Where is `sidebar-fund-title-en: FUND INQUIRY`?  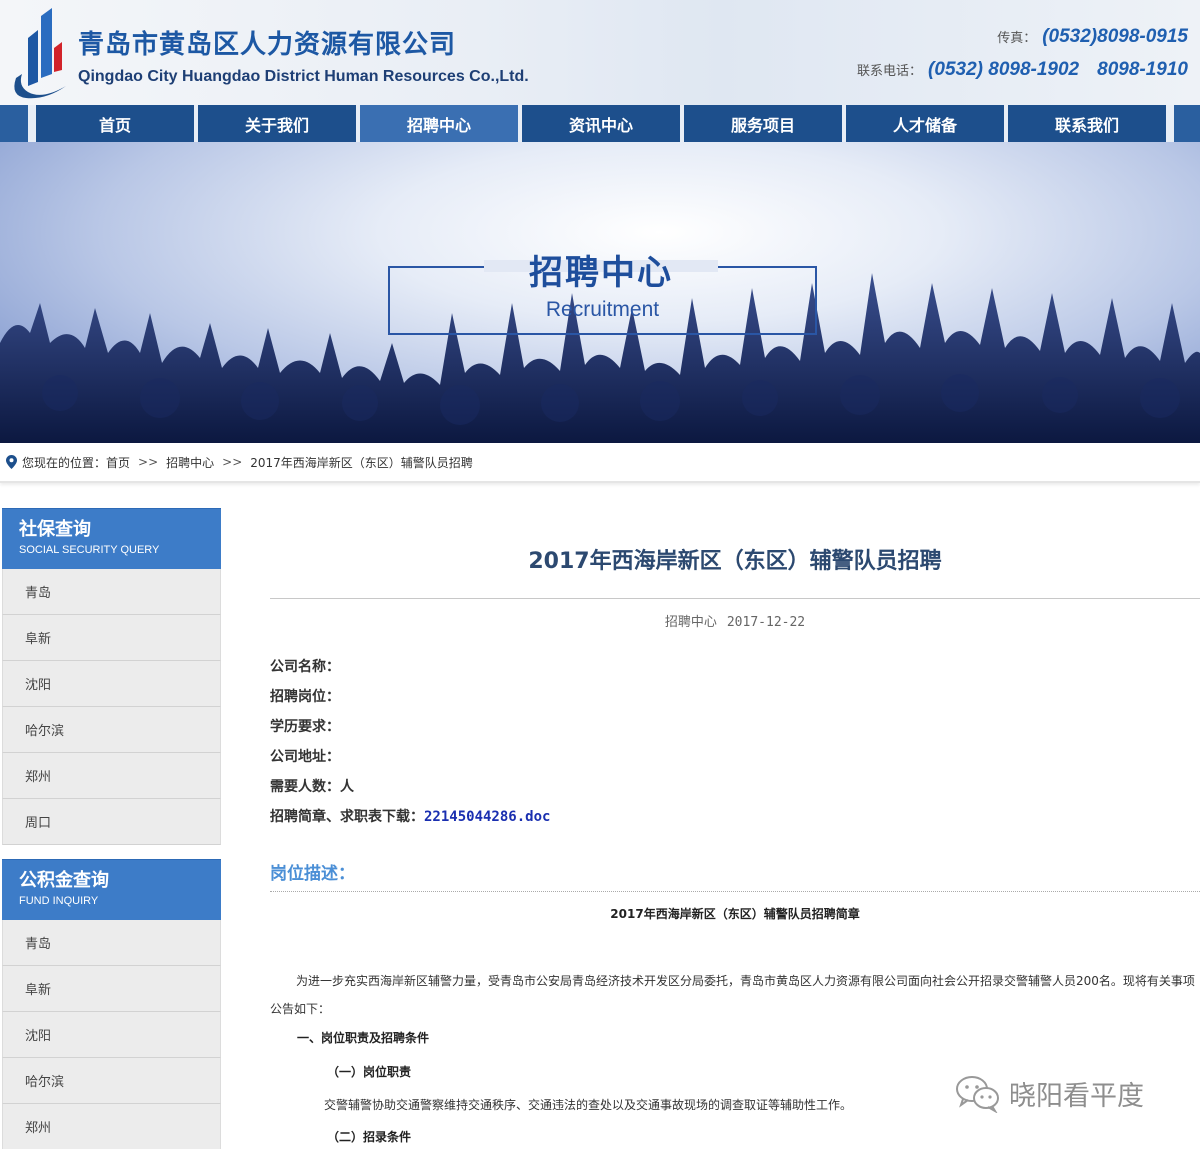 sidebar-fund-title-en: FUND INQUIRY is located at coordinates (59, 901).